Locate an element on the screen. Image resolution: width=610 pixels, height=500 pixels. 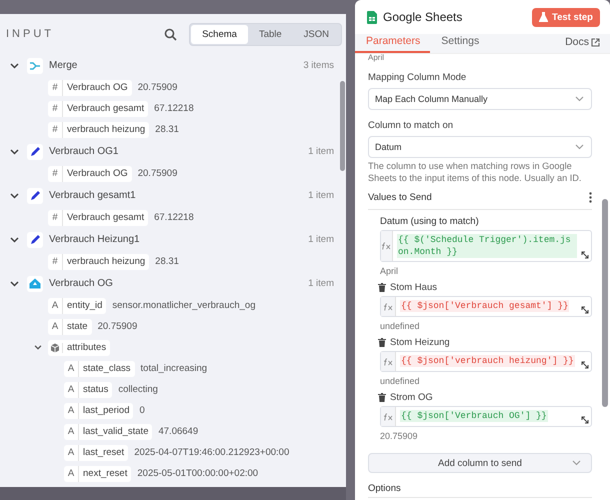
spreadsheet-icon is located at coordinates (372, 17).